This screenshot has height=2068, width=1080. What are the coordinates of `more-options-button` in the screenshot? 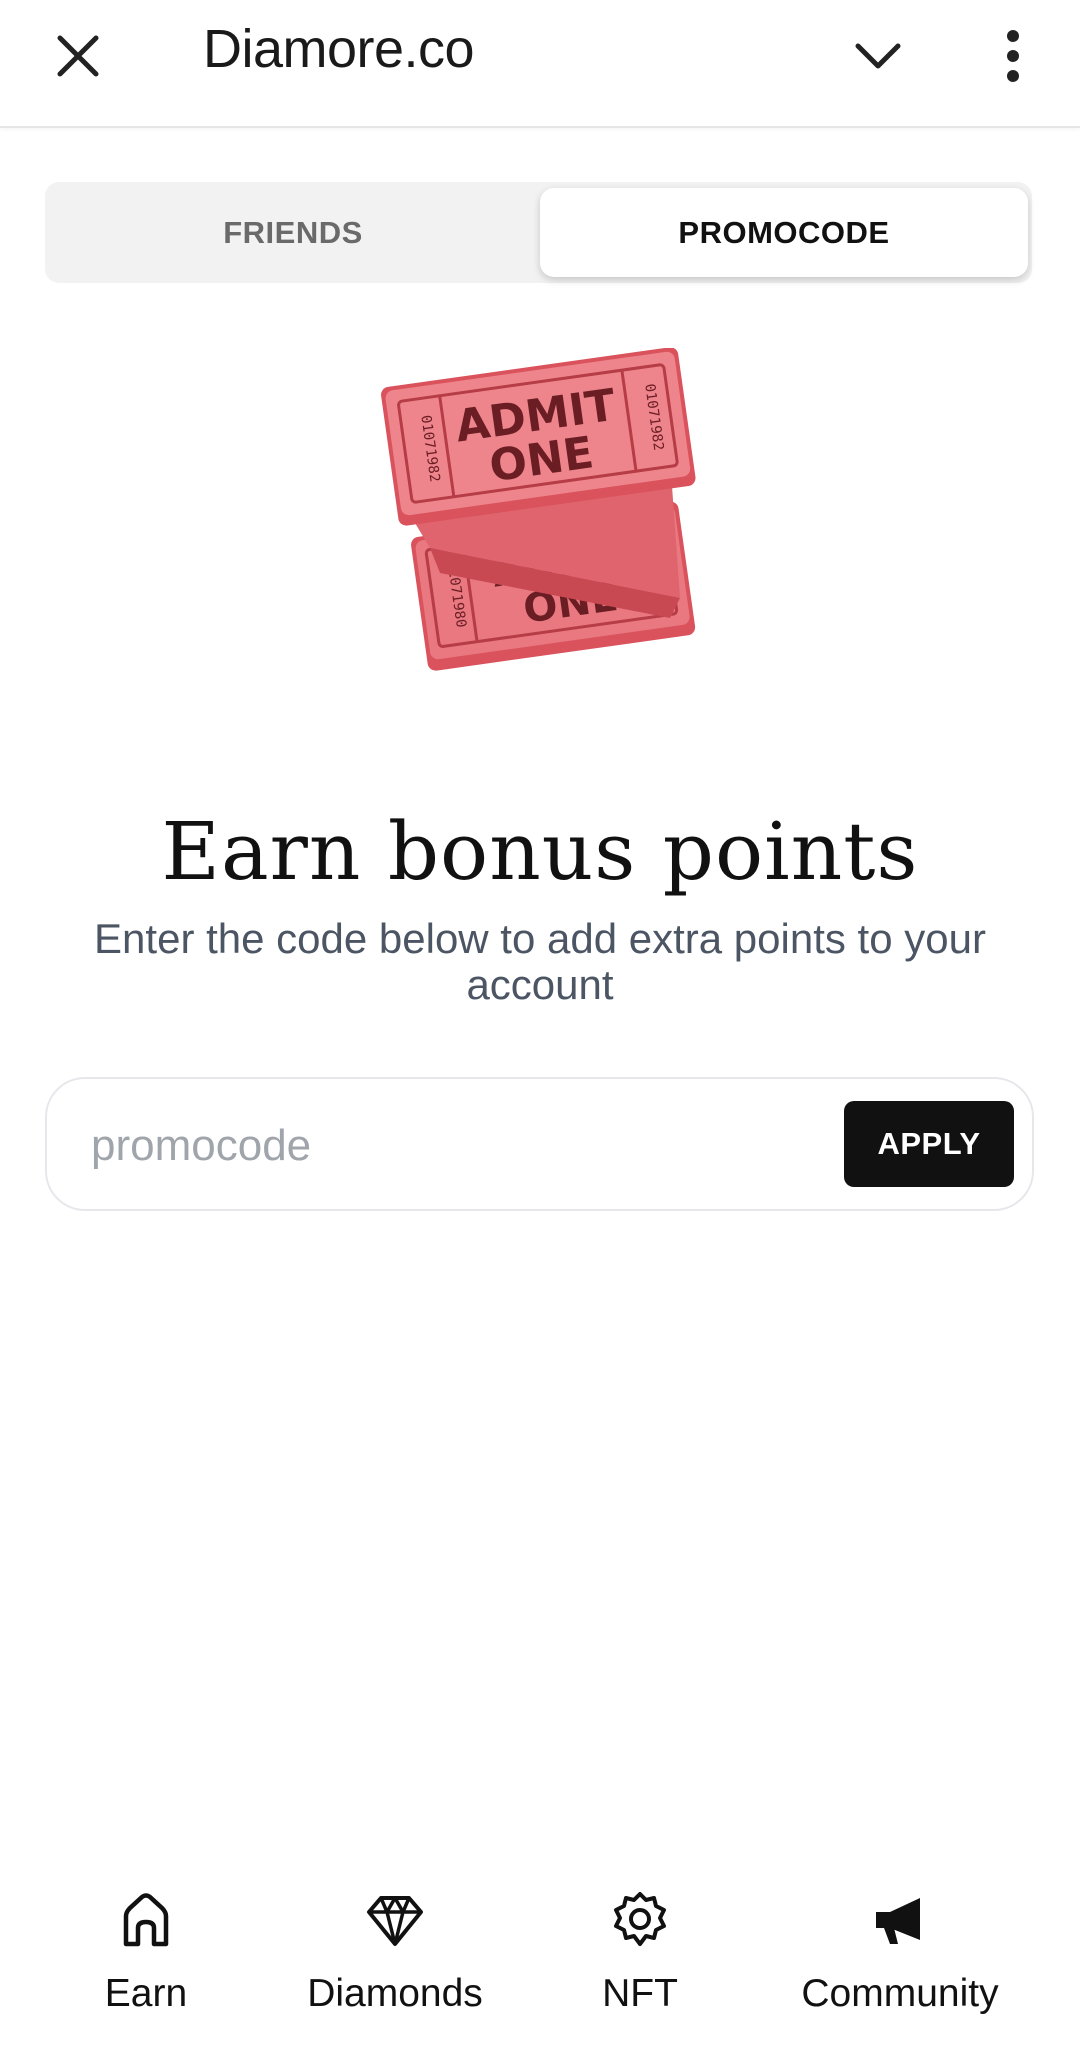 It's located at (1013, 56).